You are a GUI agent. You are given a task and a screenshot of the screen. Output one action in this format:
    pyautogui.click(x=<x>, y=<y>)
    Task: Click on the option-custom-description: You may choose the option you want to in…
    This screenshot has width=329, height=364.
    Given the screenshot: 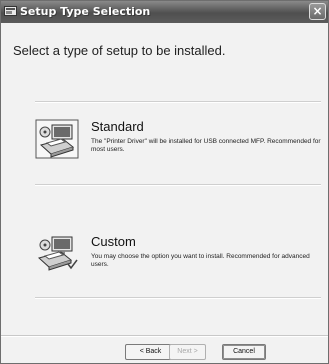 What is the action you would take?
    pyautogui.click(x=200, y=260)
    